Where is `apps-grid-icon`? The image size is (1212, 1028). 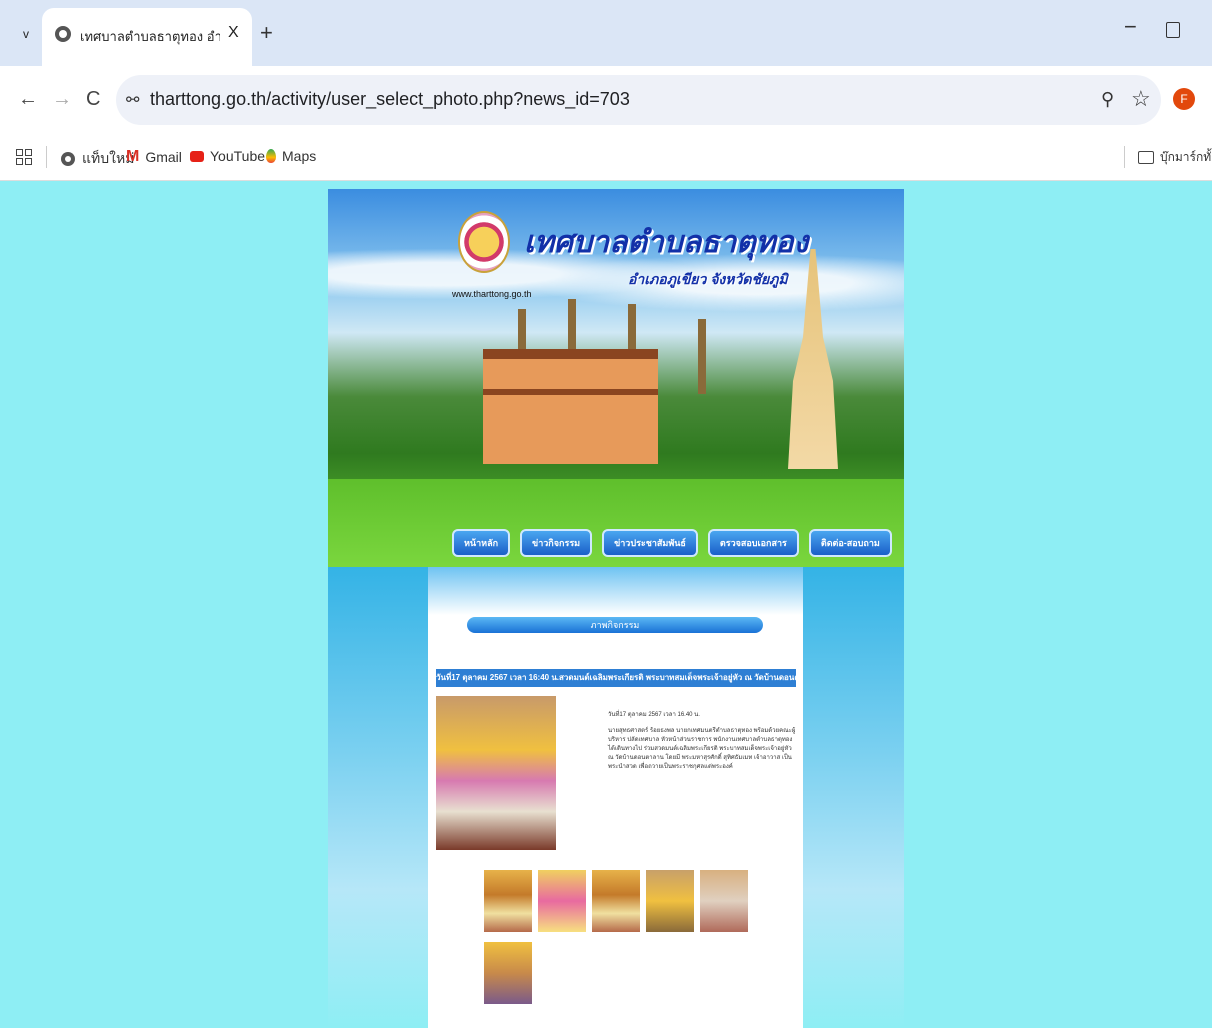
apps-grid-icon is located at coordinates (24, 157).